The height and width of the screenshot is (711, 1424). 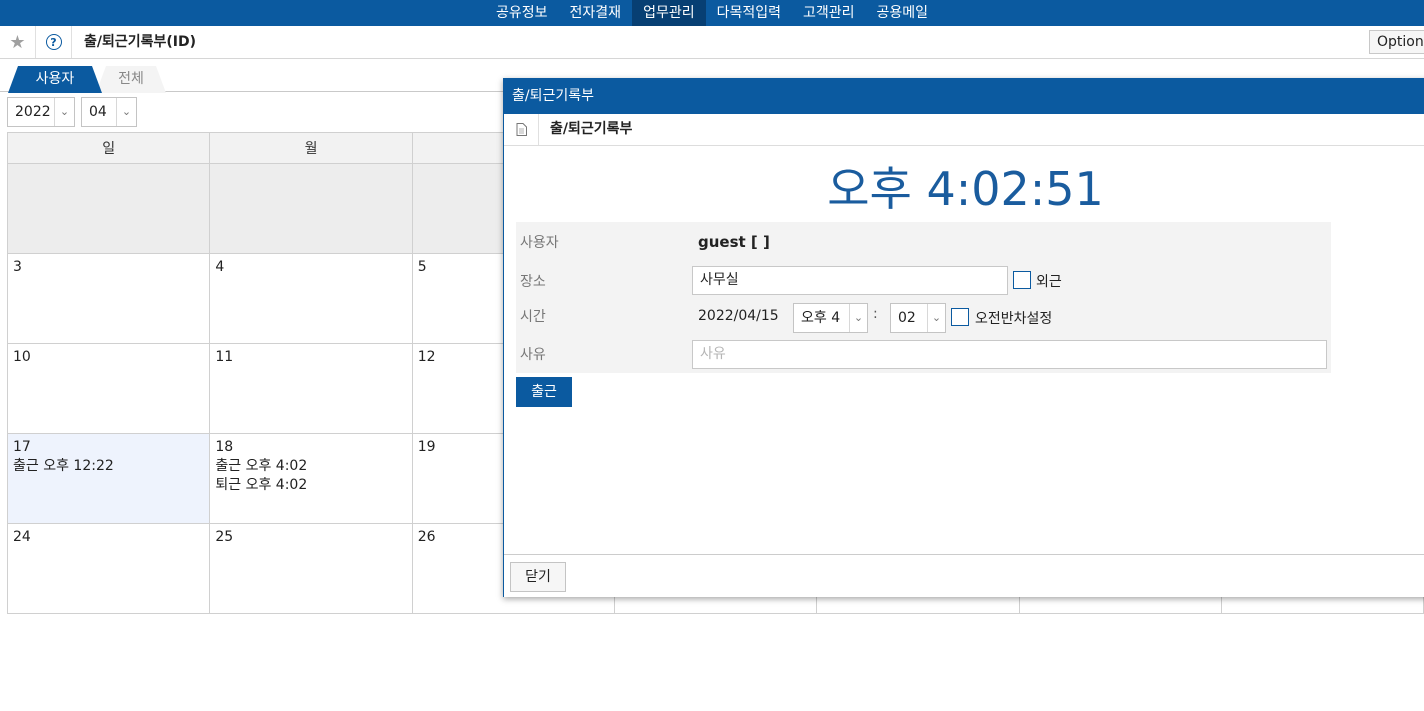 I want to click on day-number: 4, so click(x=220, y=267).